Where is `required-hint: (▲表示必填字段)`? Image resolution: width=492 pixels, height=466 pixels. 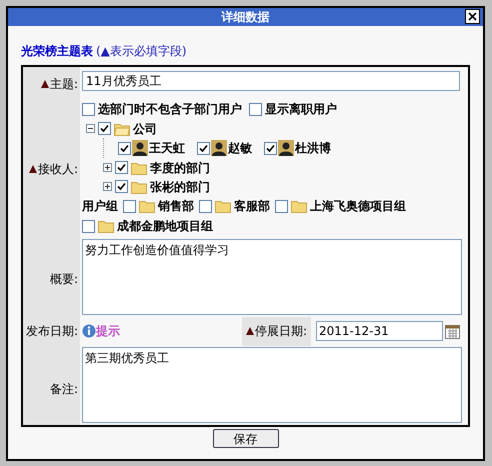
required-hint: (▲表示必填字段) is located at coordinates (141, 51).